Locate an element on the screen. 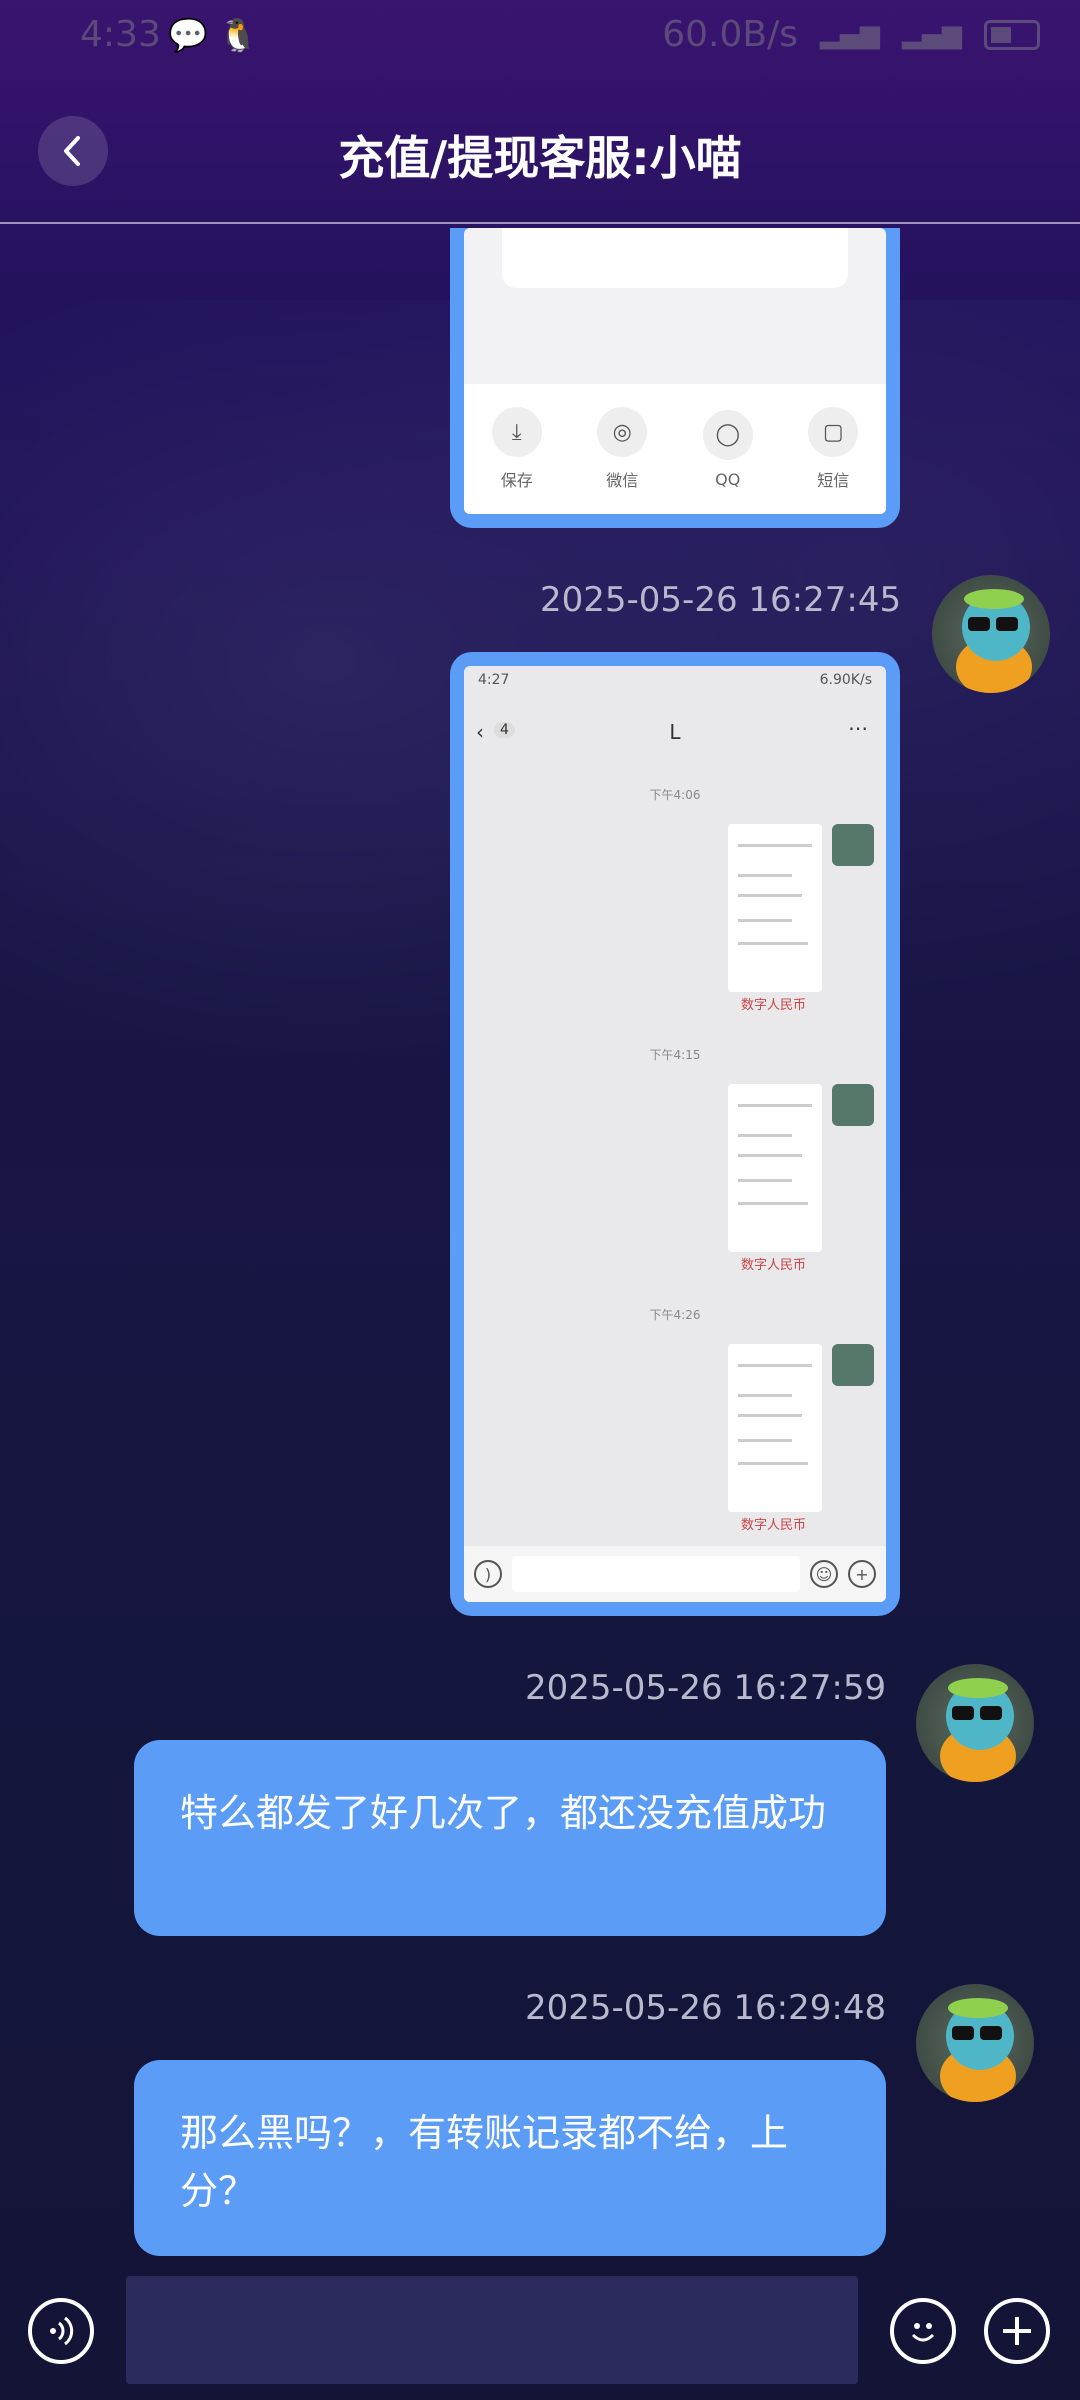 This screenshot has width=1080, height=2400. plus-icon is located at coordinates (1017, 2331).